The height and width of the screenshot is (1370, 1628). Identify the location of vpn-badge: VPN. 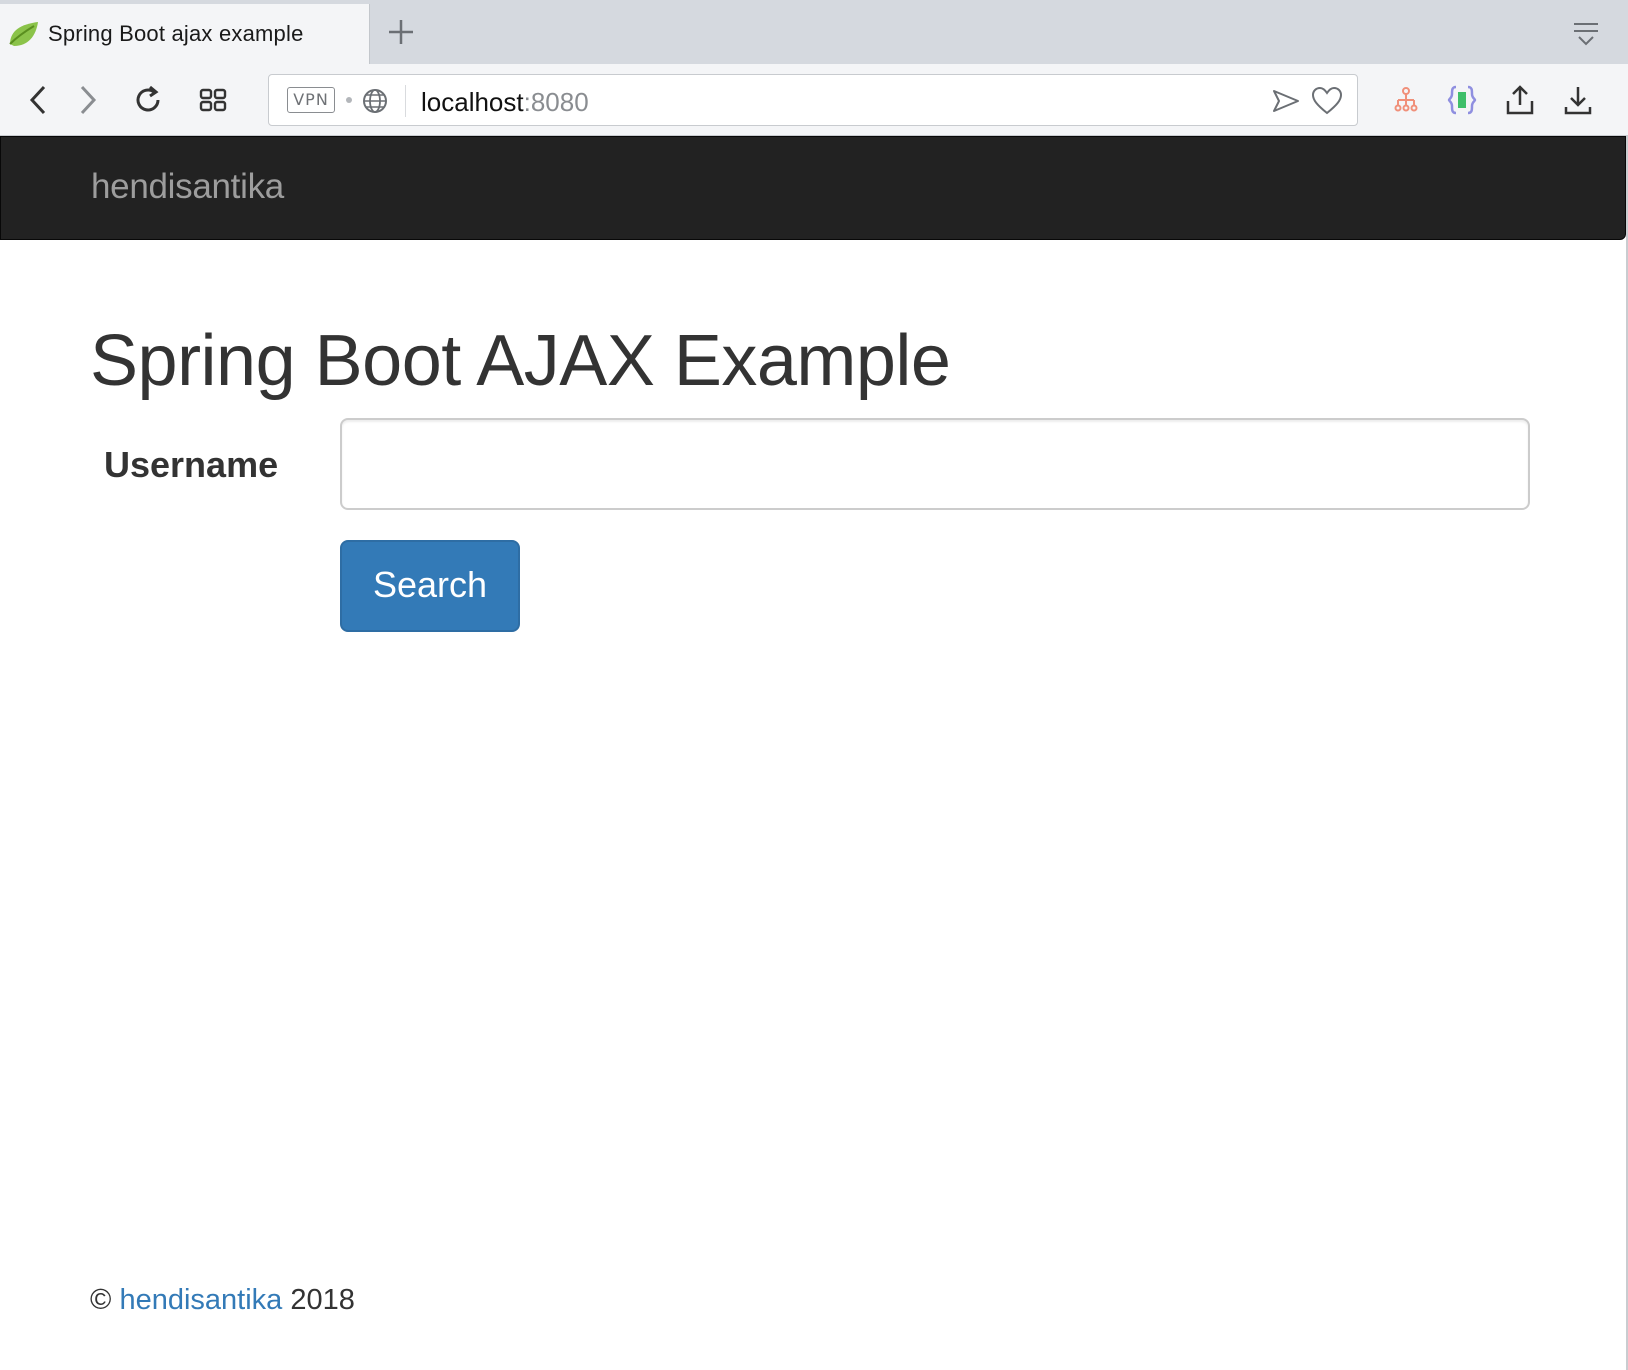
(311, 100).